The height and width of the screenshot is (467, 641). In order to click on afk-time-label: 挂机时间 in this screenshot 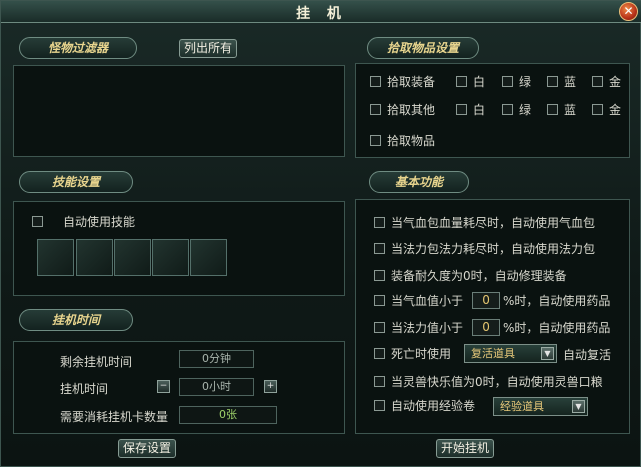, I will do `click(84, 389)`.